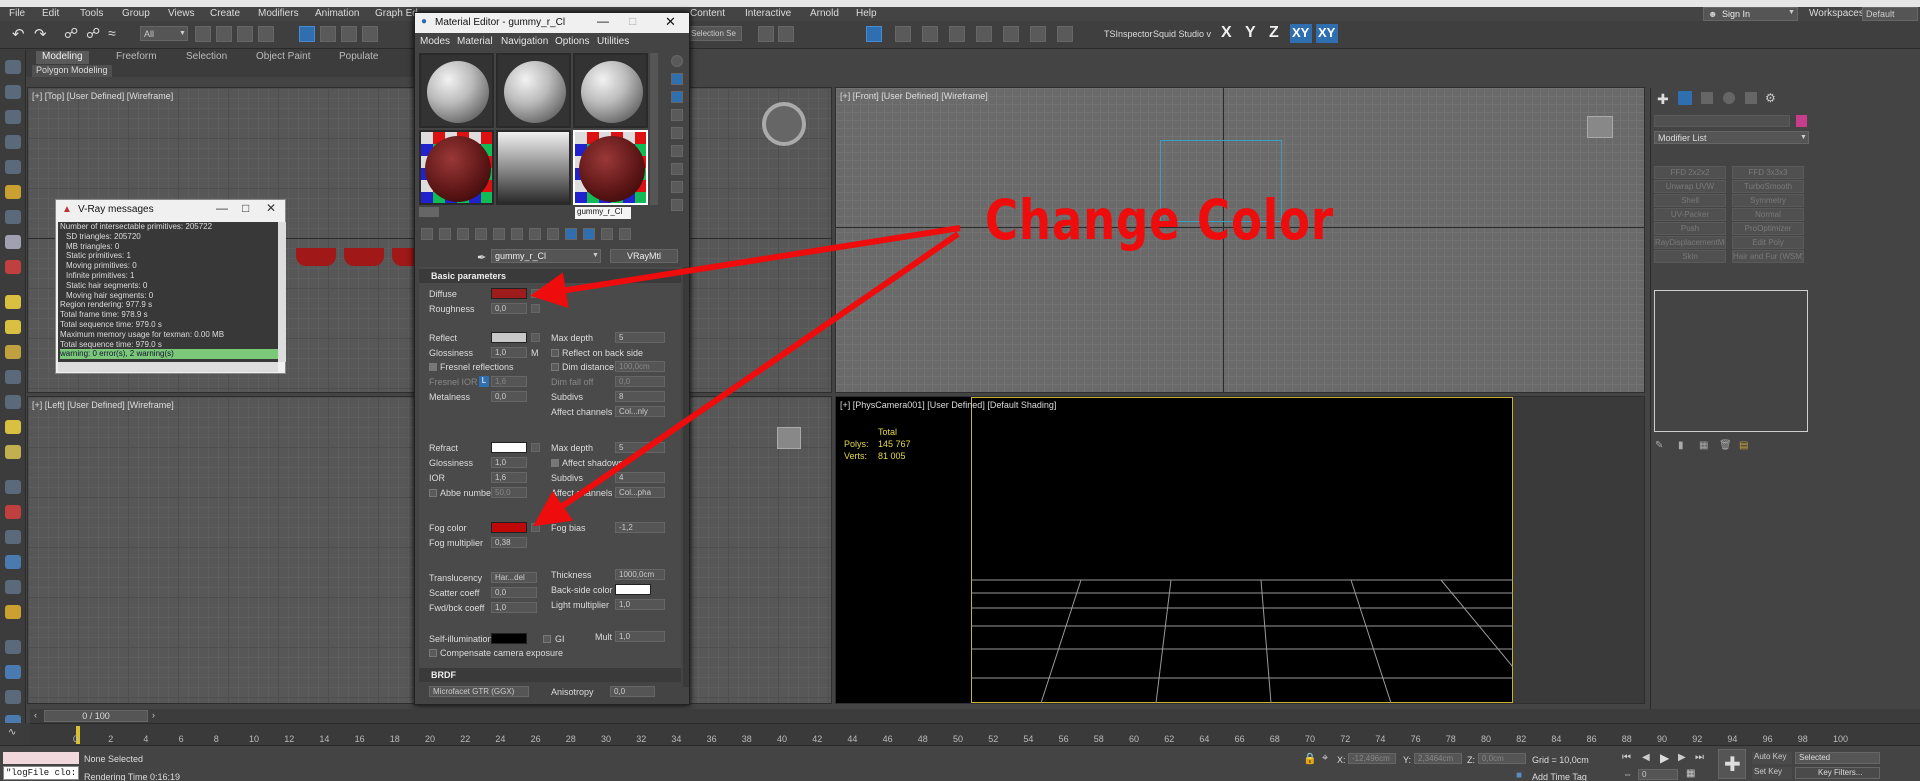 The height and width of the screenshot is (781, 1920). What do you see at coordinates (1182, 34) in the screenshot?
I see `squid-studio-label: Squid Studio v` at bounding box center [1182, 34].